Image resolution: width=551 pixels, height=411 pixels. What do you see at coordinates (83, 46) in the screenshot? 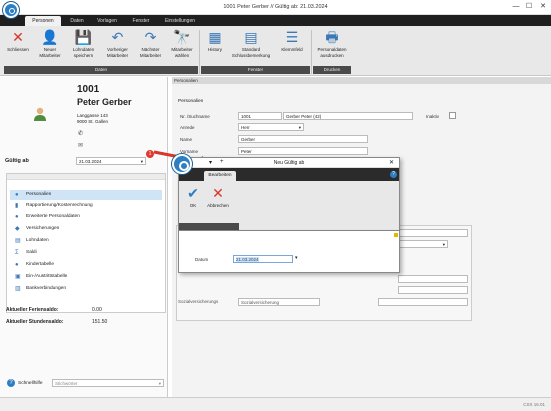
I see `save-salary-button: 💾 Lohndaten speichern` at bounding box center [83, 46].